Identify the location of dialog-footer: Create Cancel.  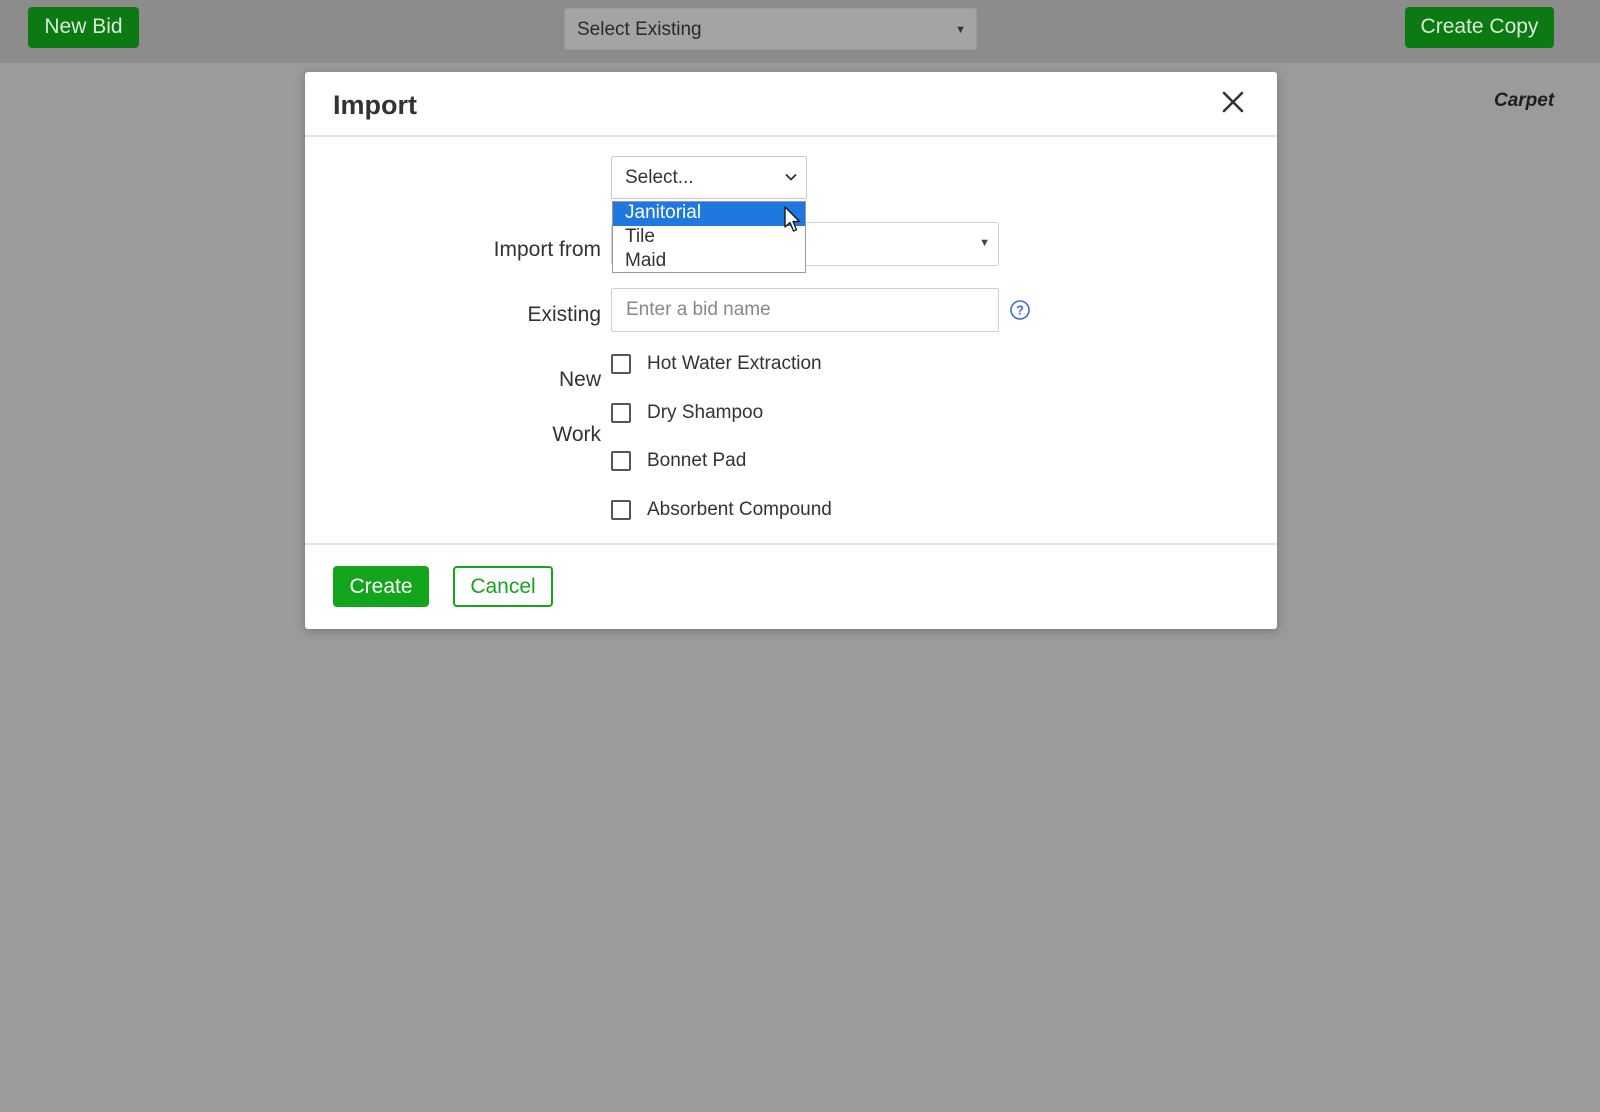
(791, 587).